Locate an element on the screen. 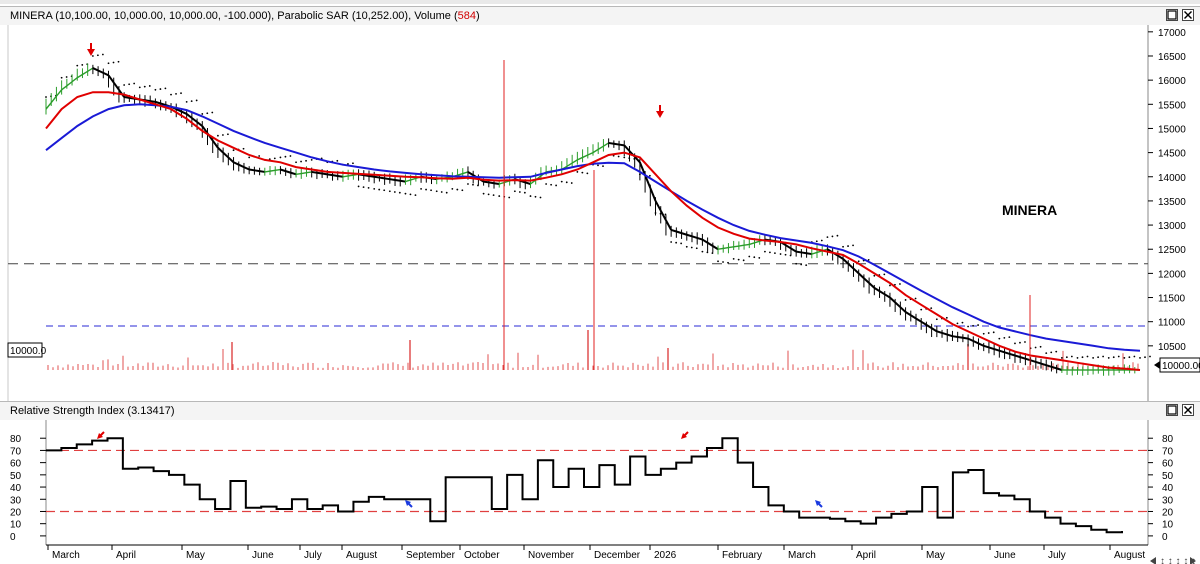 The width and height of the screenshot is (1200, 564). rsi-tick-label-right: 50 is located at coordinates (1168, 476).